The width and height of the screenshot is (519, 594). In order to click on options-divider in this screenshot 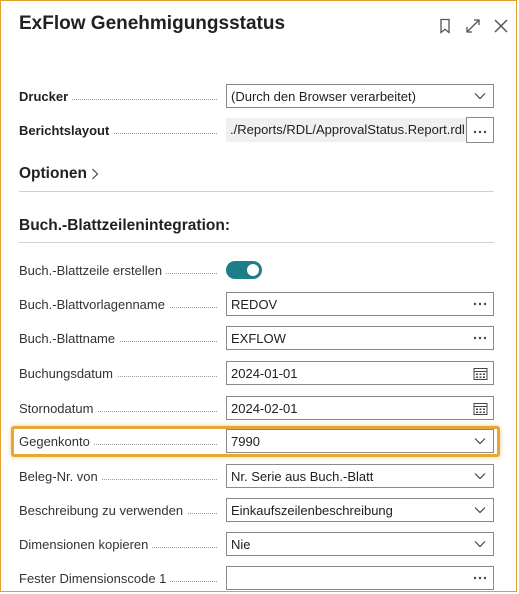, I will do `click(256, 191)`.